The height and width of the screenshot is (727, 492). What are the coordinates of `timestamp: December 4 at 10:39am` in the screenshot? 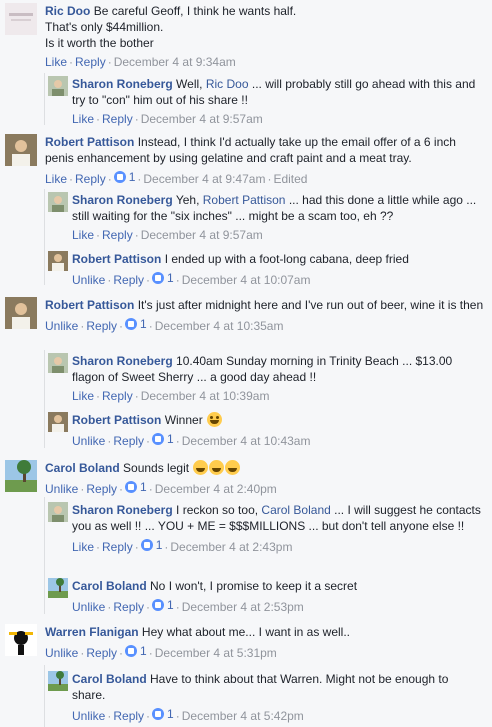 It's located at (205, 396).